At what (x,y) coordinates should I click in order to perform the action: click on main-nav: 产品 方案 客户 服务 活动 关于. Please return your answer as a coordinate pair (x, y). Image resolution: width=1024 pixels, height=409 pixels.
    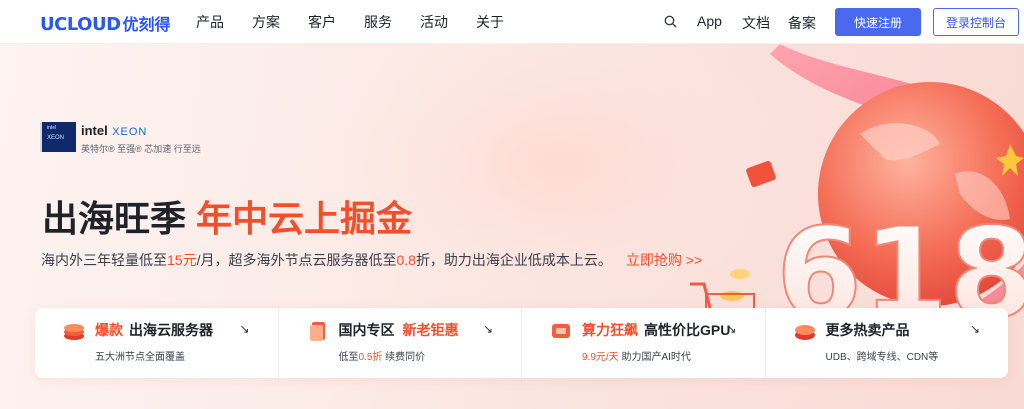
    Looking at the image, I should click on (364, 22).